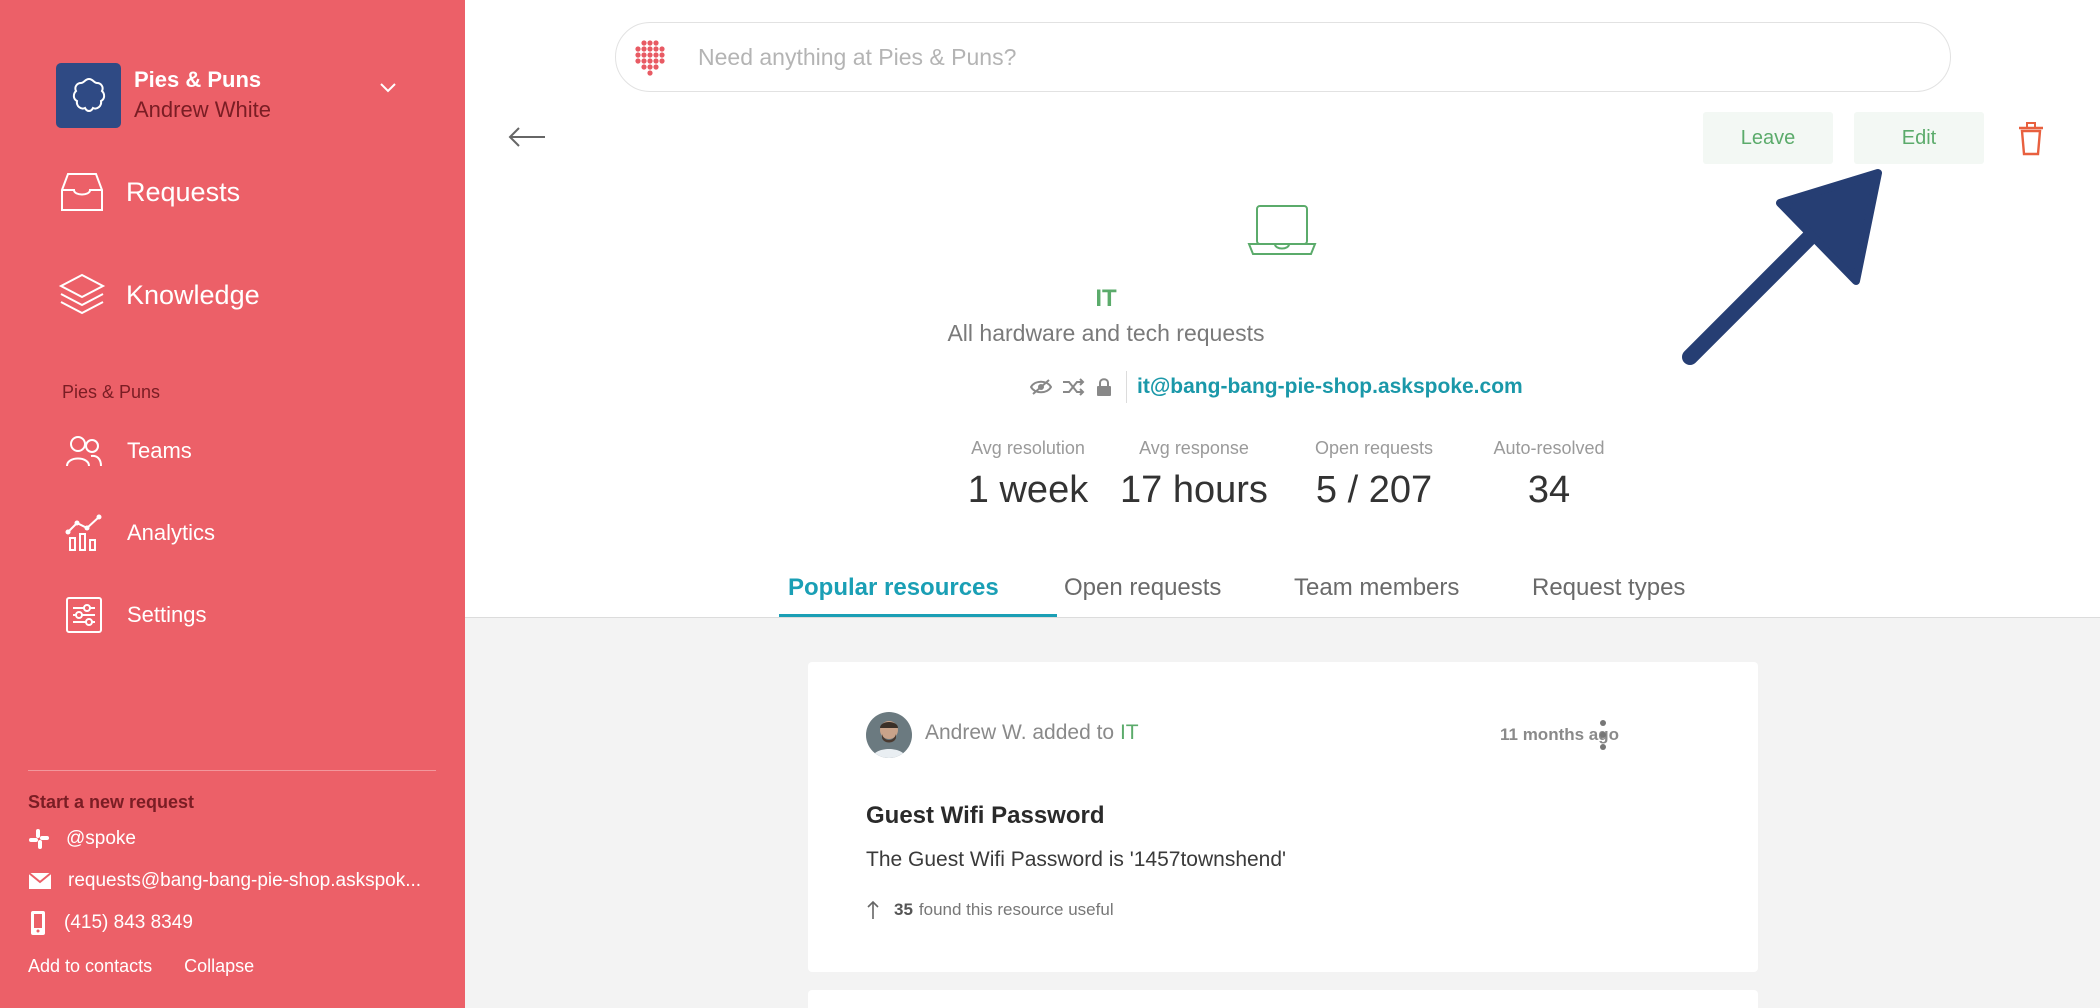  I want to click on lock-icon, so click(1104, 387).